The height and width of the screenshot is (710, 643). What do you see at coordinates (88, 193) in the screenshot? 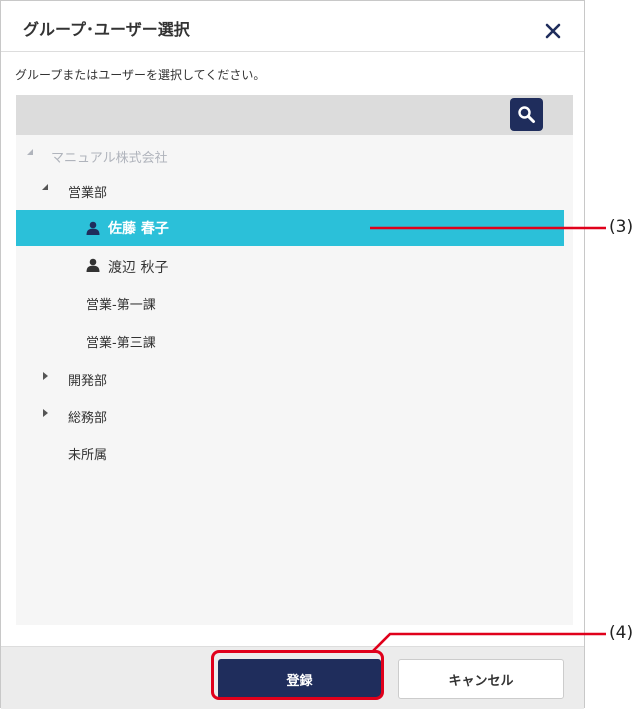
I see `tree-node-label: 営業部` at bounding box center [88, 193].